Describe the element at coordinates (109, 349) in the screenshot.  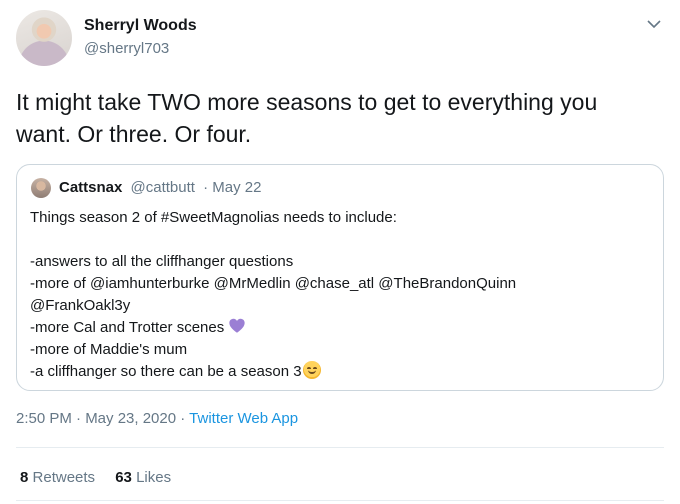
I see `quoted-line: -more of Maddie's mum` at that location.